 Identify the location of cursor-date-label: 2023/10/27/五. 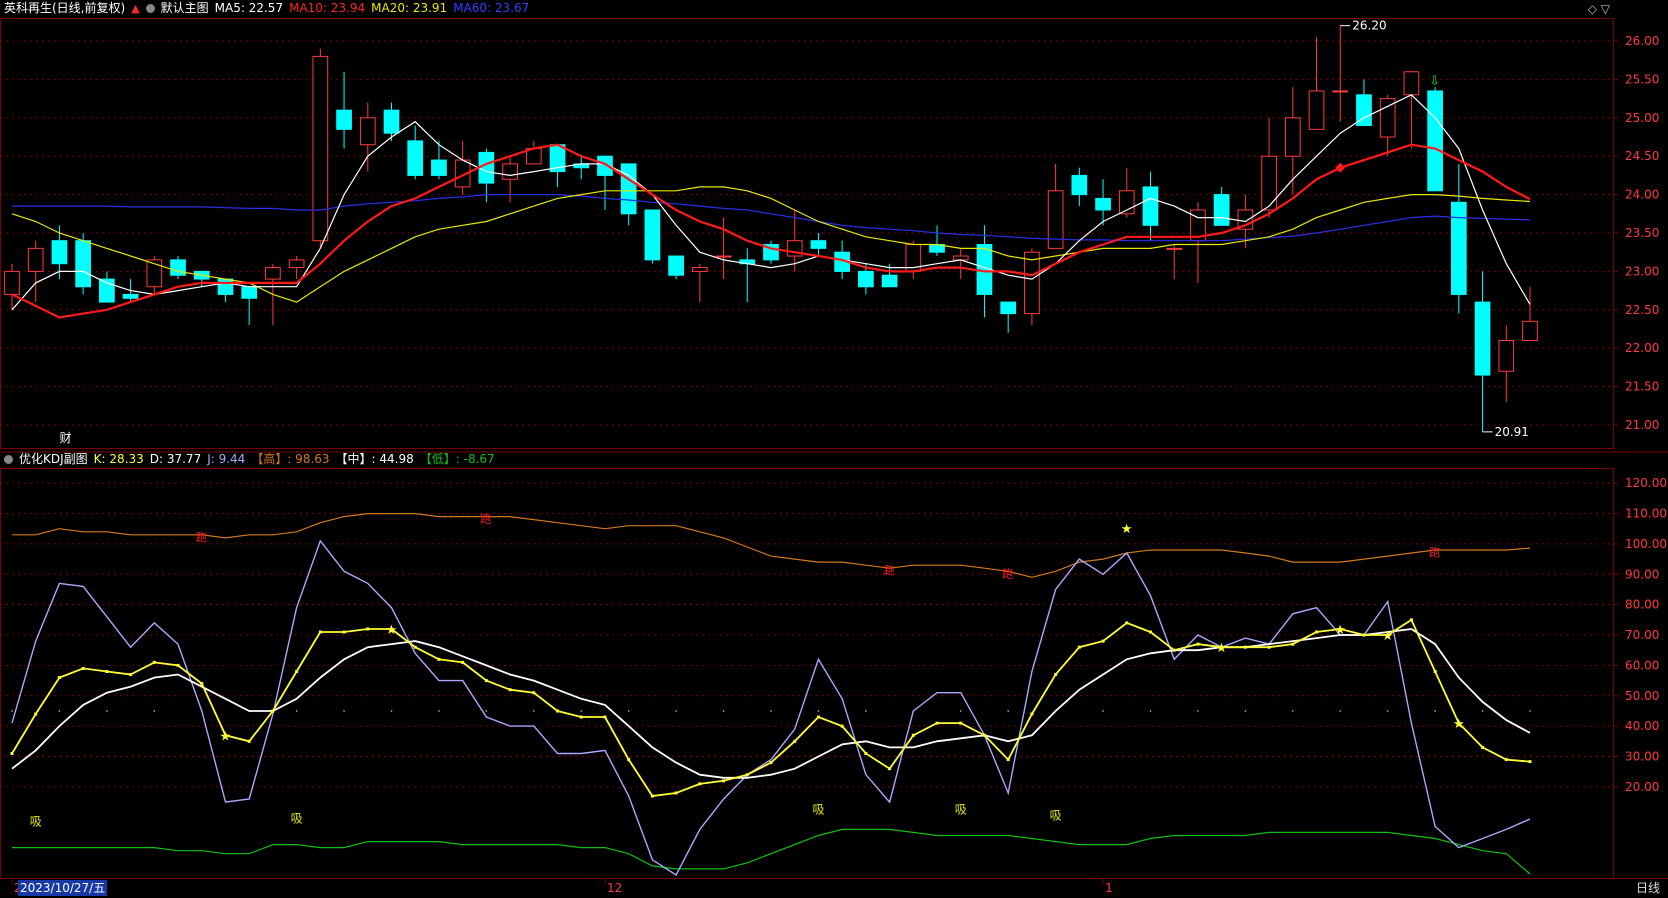
(63, 888).